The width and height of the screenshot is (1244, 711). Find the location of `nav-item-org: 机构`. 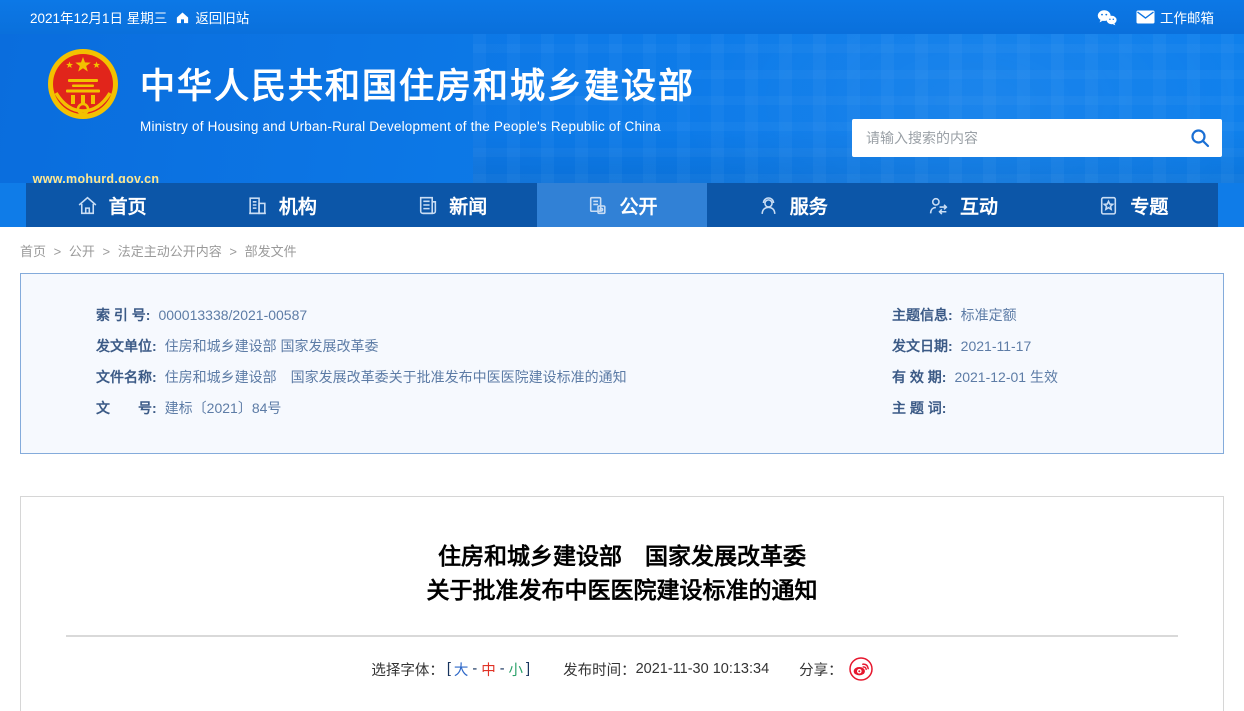

nav-item-org: 机构 is located at coordinates (281, 205).